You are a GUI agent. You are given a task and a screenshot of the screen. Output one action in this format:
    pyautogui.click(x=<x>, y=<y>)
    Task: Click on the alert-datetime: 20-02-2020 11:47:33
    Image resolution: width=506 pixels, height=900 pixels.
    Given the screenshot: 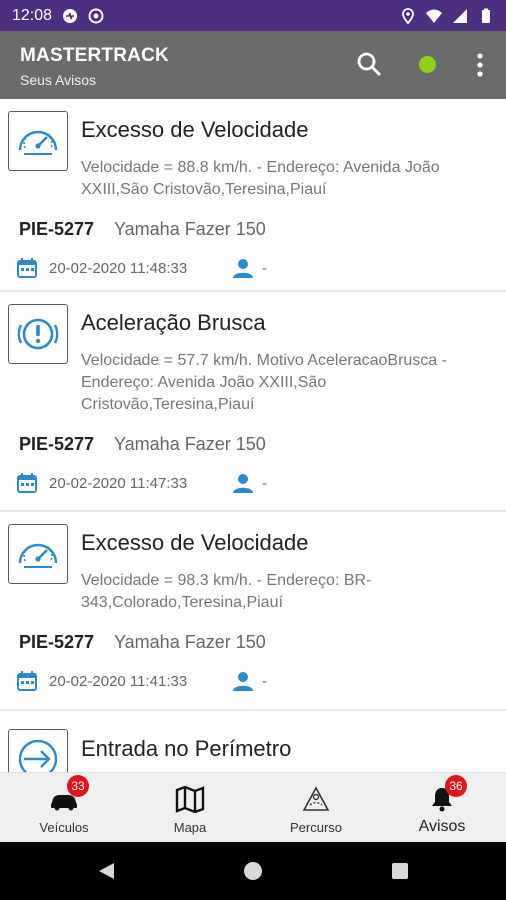 What is the action you would take?
    pyautogui.click(x=118, y=483)
    